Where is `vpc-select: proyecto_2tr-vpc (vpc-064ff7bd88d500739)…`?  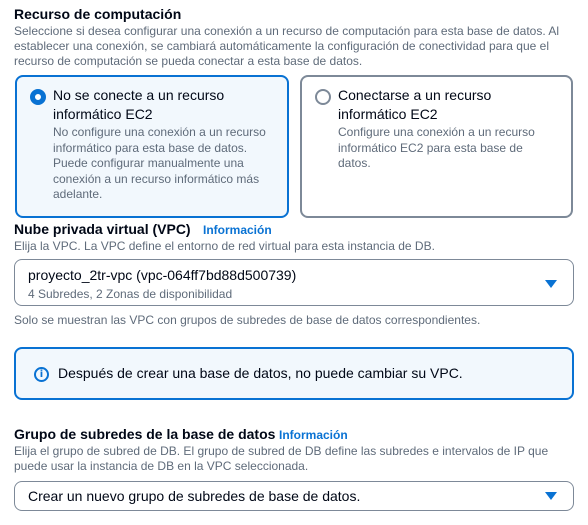 vpc-select: proyecto_2tr-vpc (vpc-064ff7bd88d500739)… is located at coordinates (294, 282).